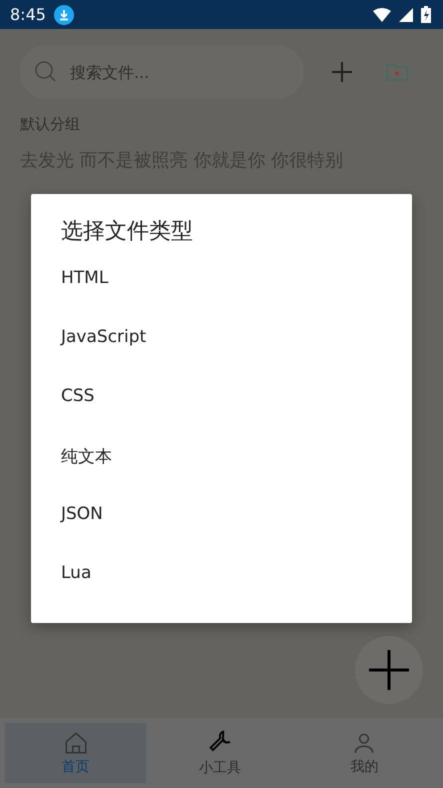 Image resolution: width=443 pixels, height=788 pixels. Describe the element at coordinates (103, 356) in the screenshot. I see `file-type-option: JavaScript` at that location.